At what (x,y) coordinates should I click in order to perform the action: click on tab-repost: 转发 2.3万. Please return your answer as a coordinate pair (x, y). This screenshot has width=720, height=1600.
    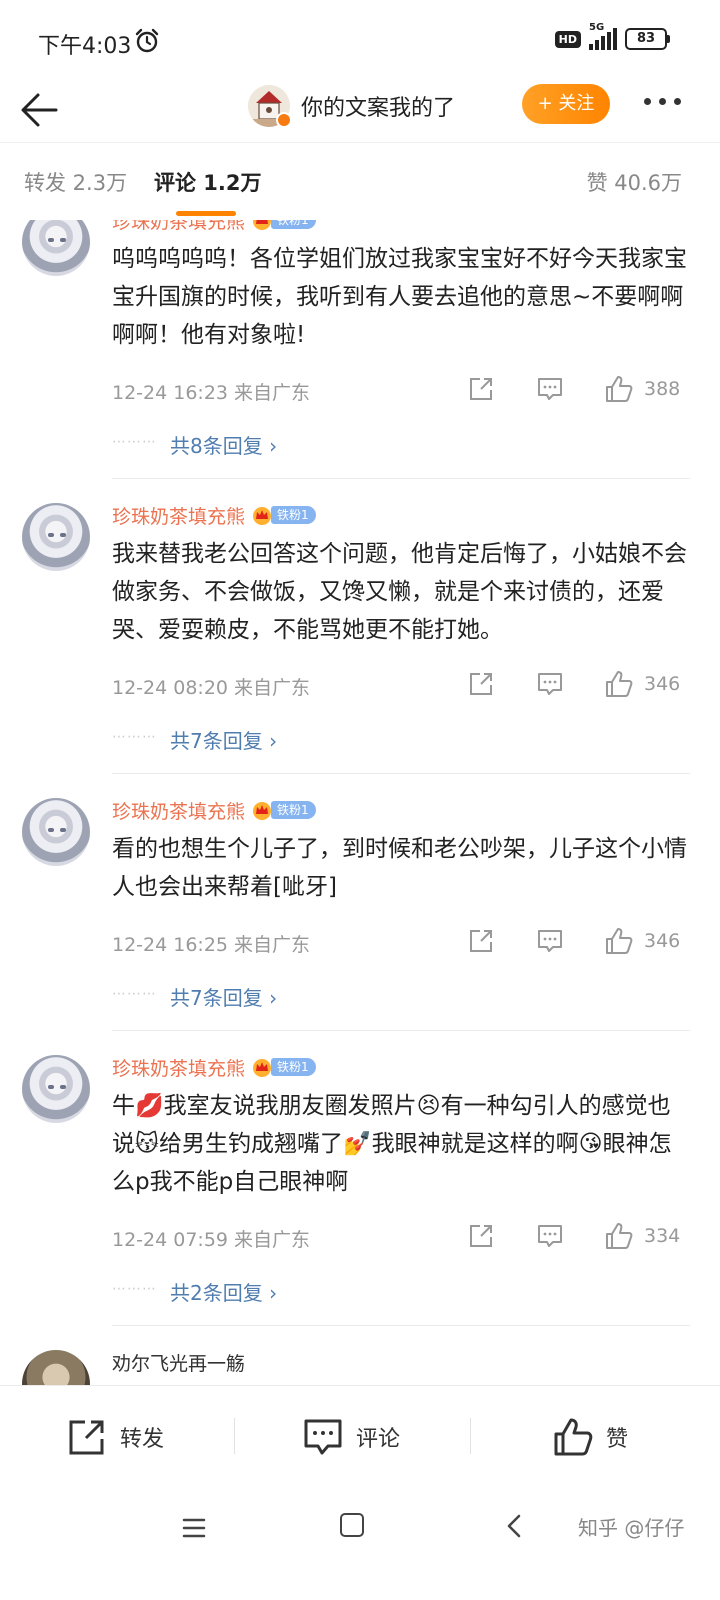
    Looking at the image, I should click on (75, 182).